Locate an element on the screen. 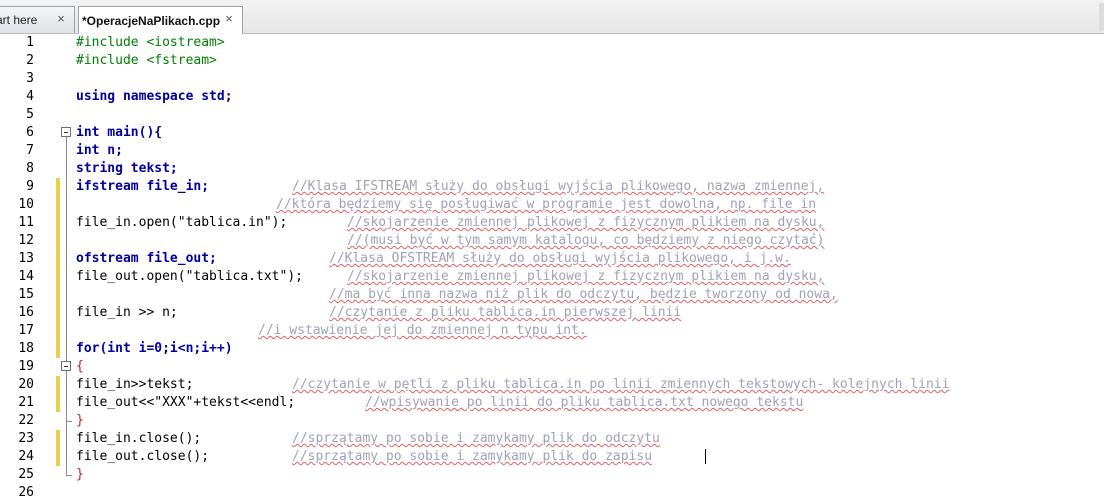 The width and height of the screenshot is (1104, 503). code-line: 3 is located at coordinates (552, 79).